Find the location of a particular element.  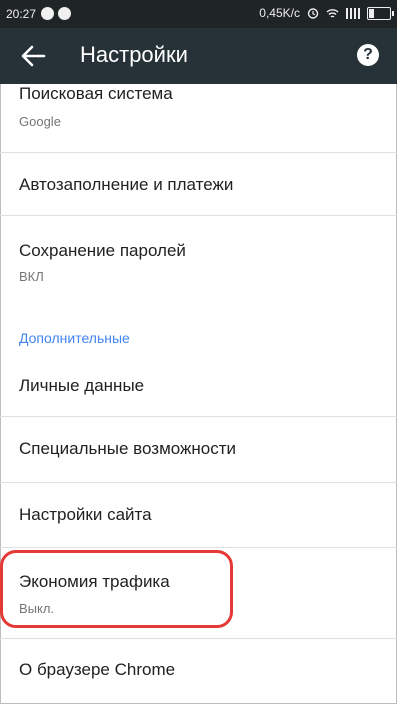

setting-search-engine: Поисковая система Google is located at coordinates (198, 118).